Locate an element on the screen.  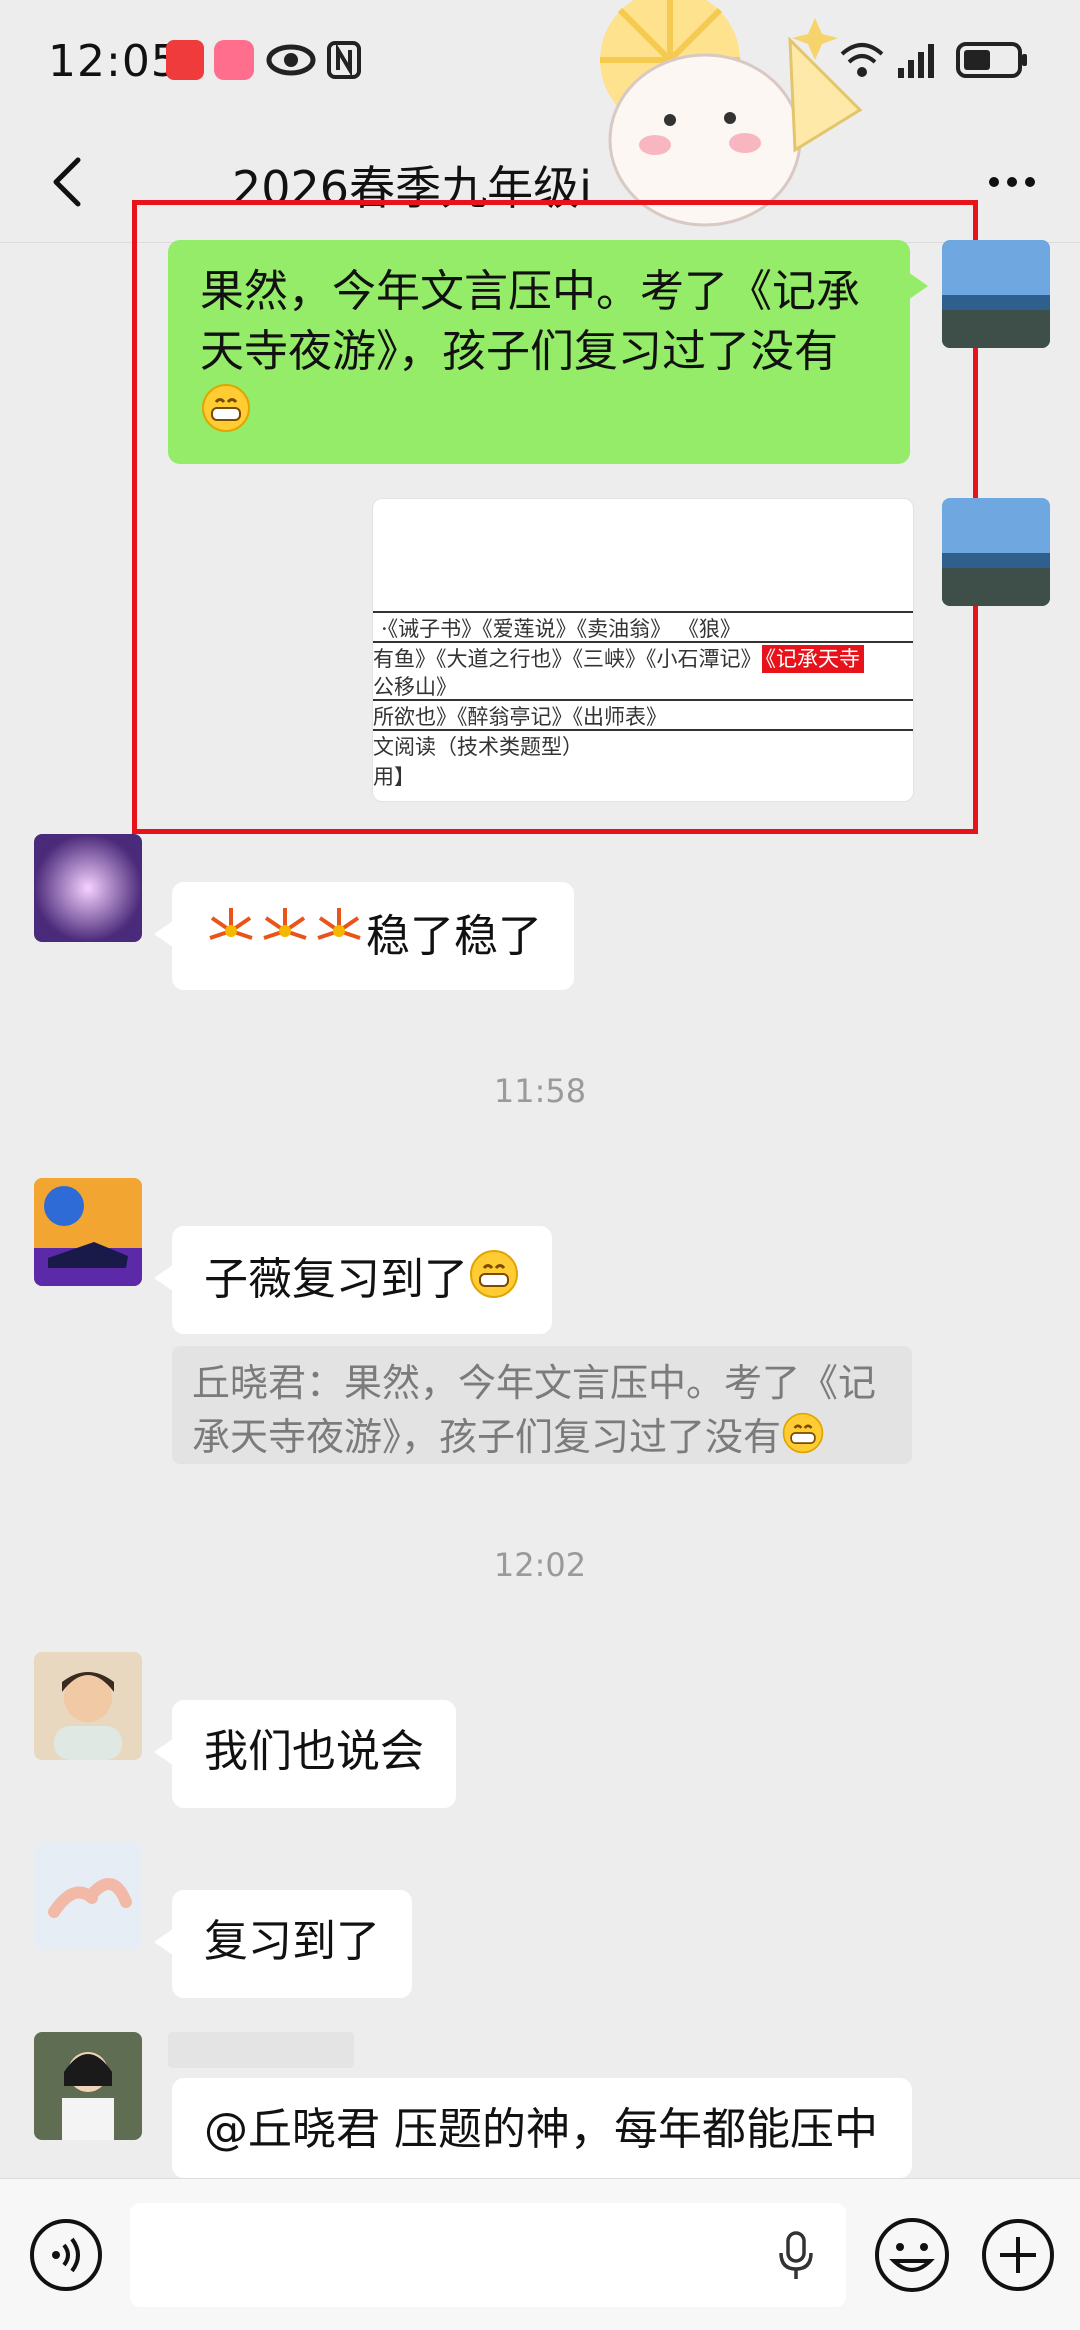
nfc-icon is located at coordinates (344, 60).